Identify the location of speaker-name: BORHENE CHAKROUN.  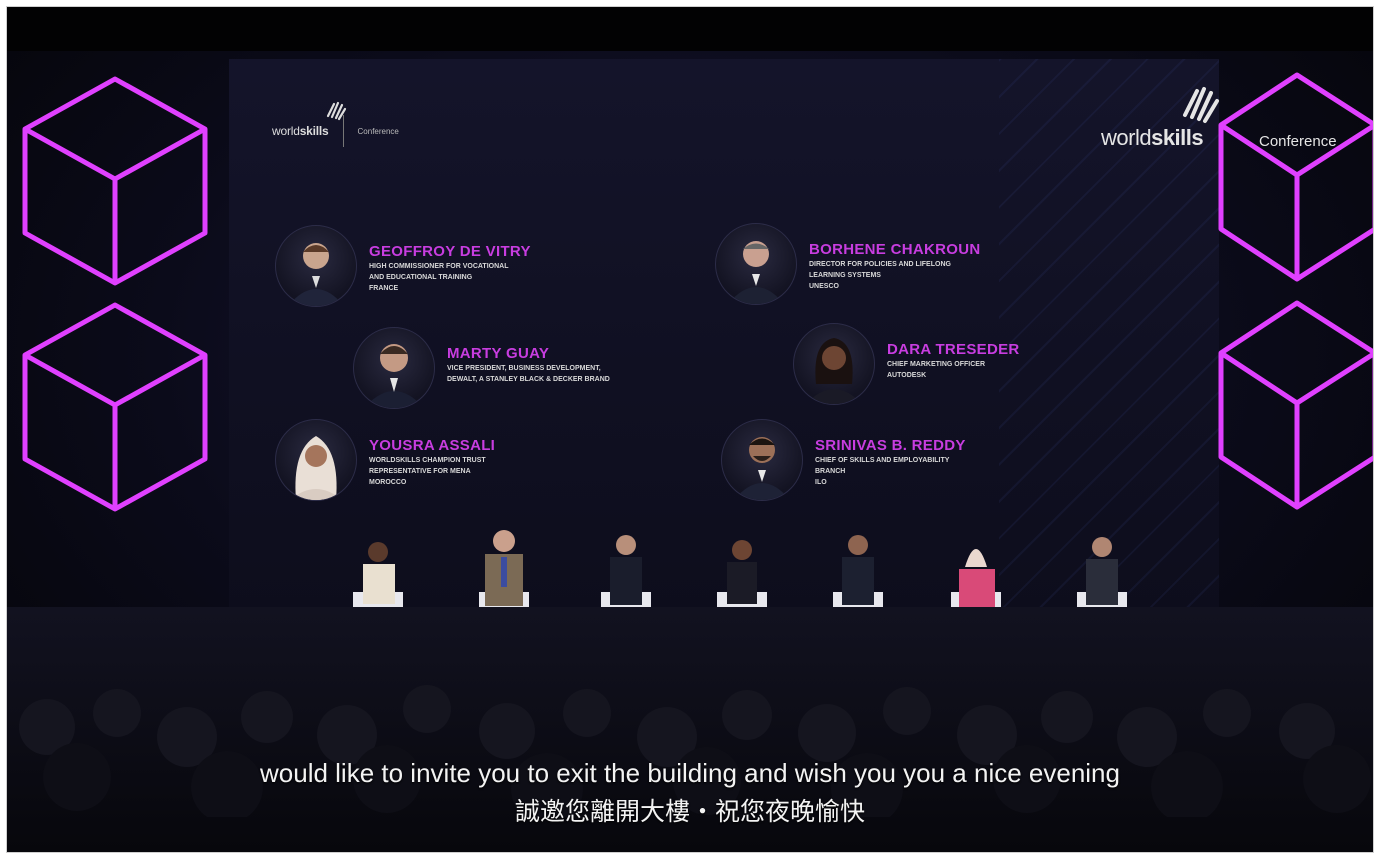
(895, 249).